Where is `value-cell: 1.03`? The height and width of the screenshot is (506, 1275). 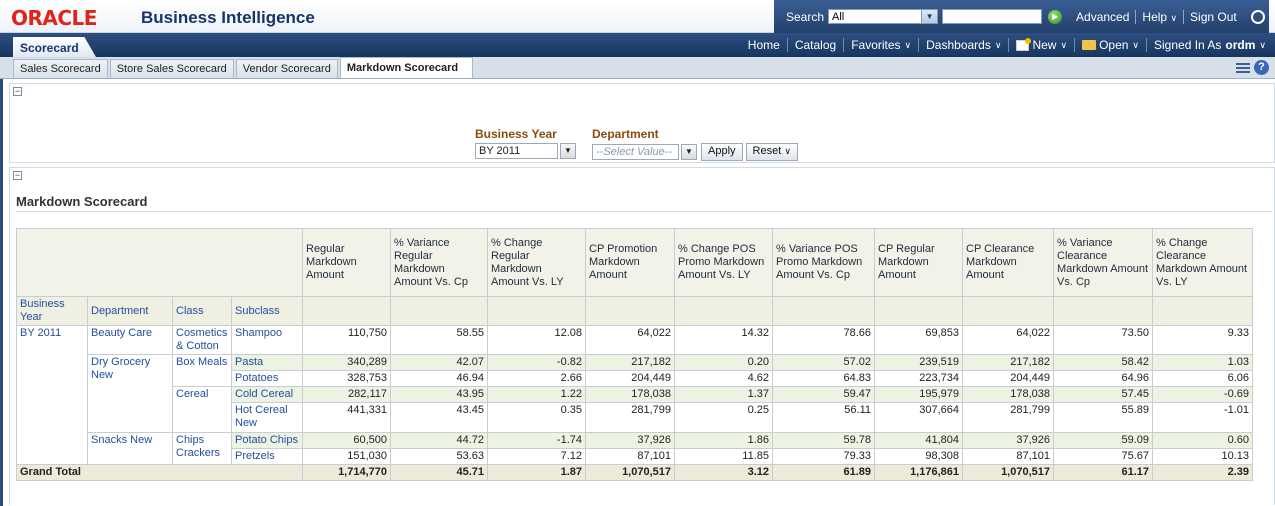
value-cell: 1.03 is located at coordinates (1202, 362).